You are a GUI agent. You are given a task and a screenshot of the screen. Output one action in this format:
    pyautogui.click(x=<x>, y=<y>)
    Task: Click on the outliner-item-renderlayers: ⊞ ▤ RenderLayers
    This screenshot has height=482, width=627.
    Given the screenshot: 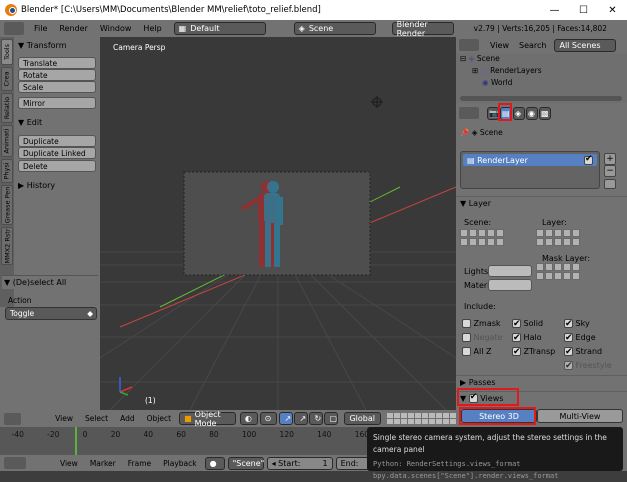 What is the action you would take?
    pyautogui.click(x=543, y=71)
    